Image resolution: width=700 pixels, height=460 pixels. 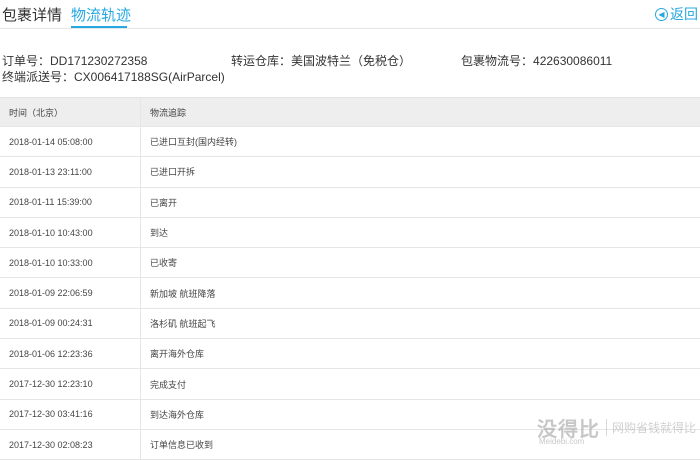 I want to click on watermark: 没得比 Meidebi.com 网购省钱就得比, so click(x=616, y=429).